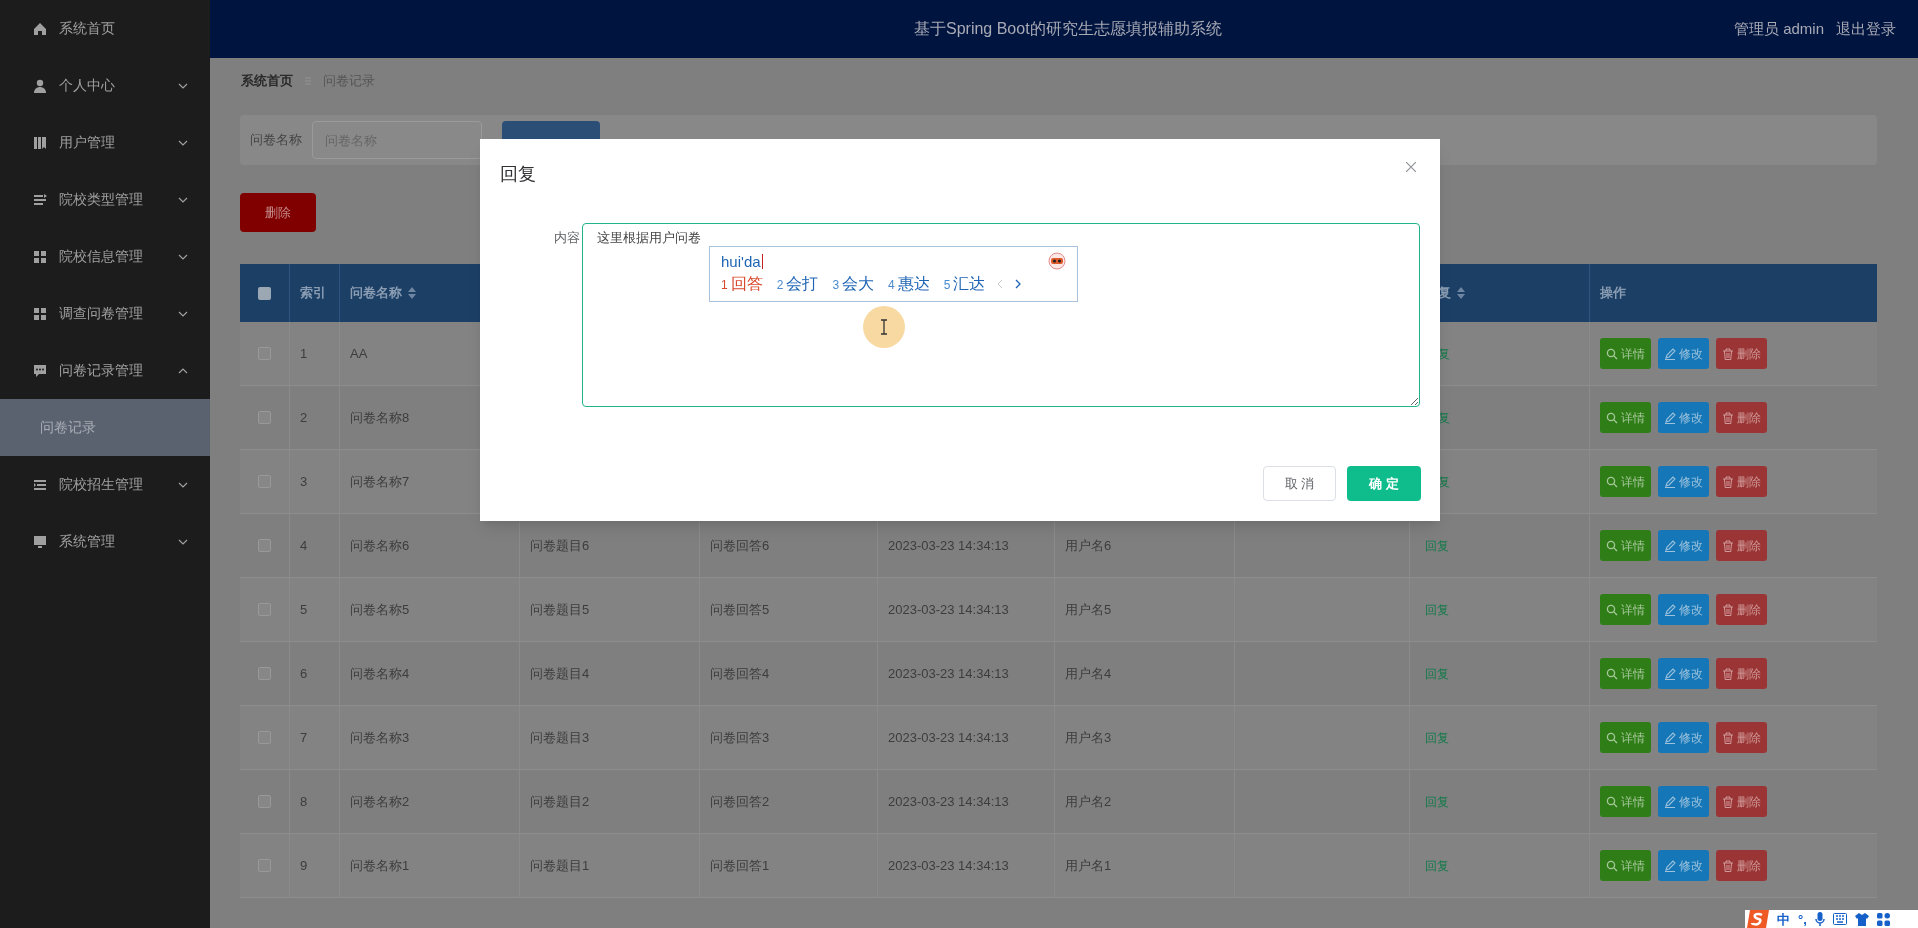 The width and height of the screenshot is (1918, 928). What do you see at coordinates (40, 28) in the screenshot?
I see `home-icon` at bounding box center [40, 28].